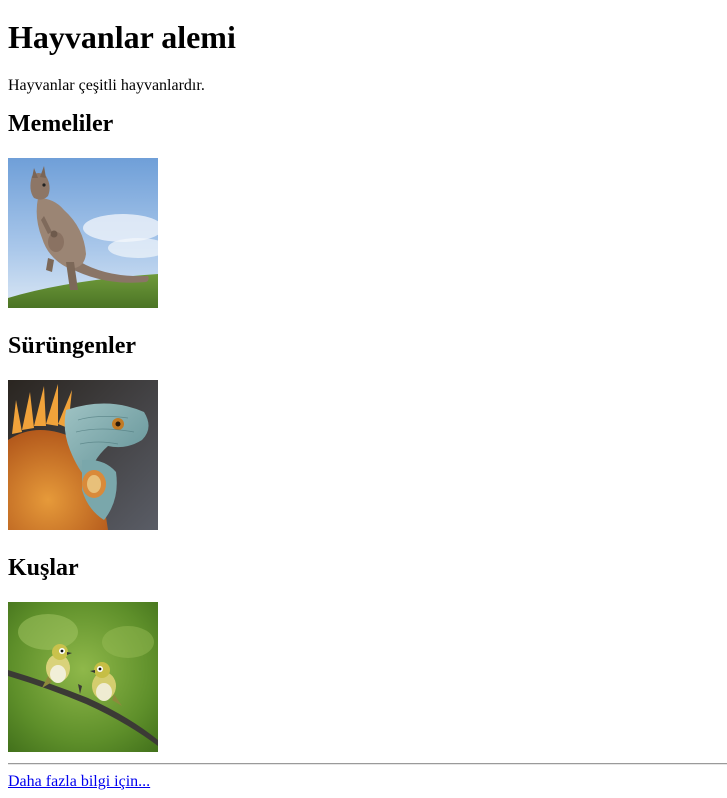 The height and width of the screenshot is (798, 727). Describe the element at coordinates (72, 346) in the screenshot. I see `section-heading-reptiles: Sürüngenler` at that location.